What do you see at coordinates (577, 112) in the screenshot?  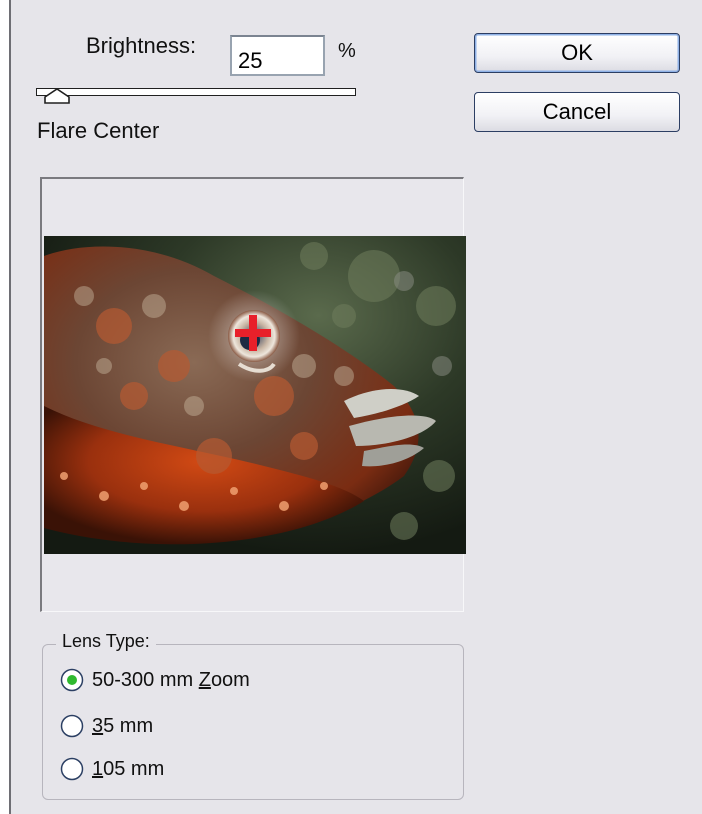 I see `cancel-button: Cancel` at bounding box center [577, 112].